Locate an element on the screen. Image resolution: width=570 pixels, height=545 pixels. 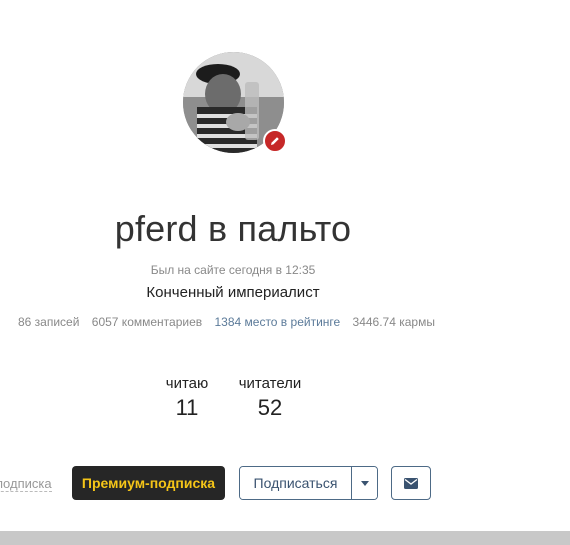
karma-value: 3446.74 кармы is located at coordinates (393, 322).